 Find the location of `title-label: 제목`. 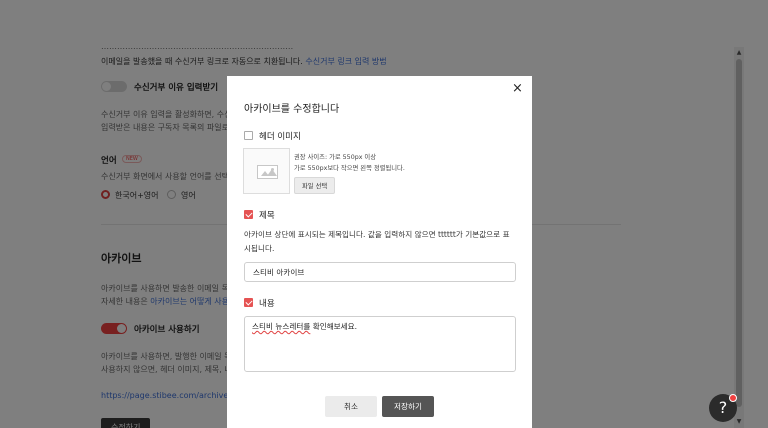

title-label: 제목 is located at coordinates (267, 216).